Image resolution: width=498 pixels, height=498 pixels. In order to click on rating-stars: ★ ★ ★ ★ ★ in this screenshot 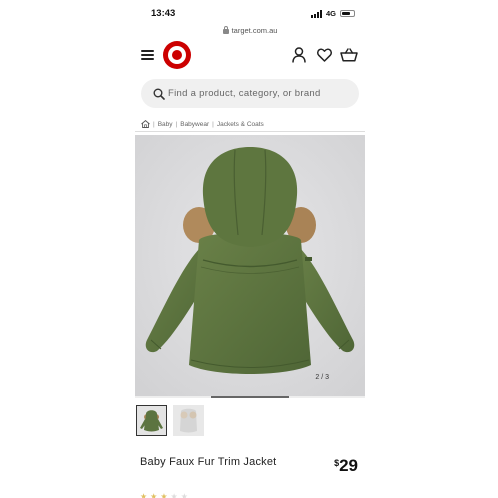, I will do `click(164, 495)`.